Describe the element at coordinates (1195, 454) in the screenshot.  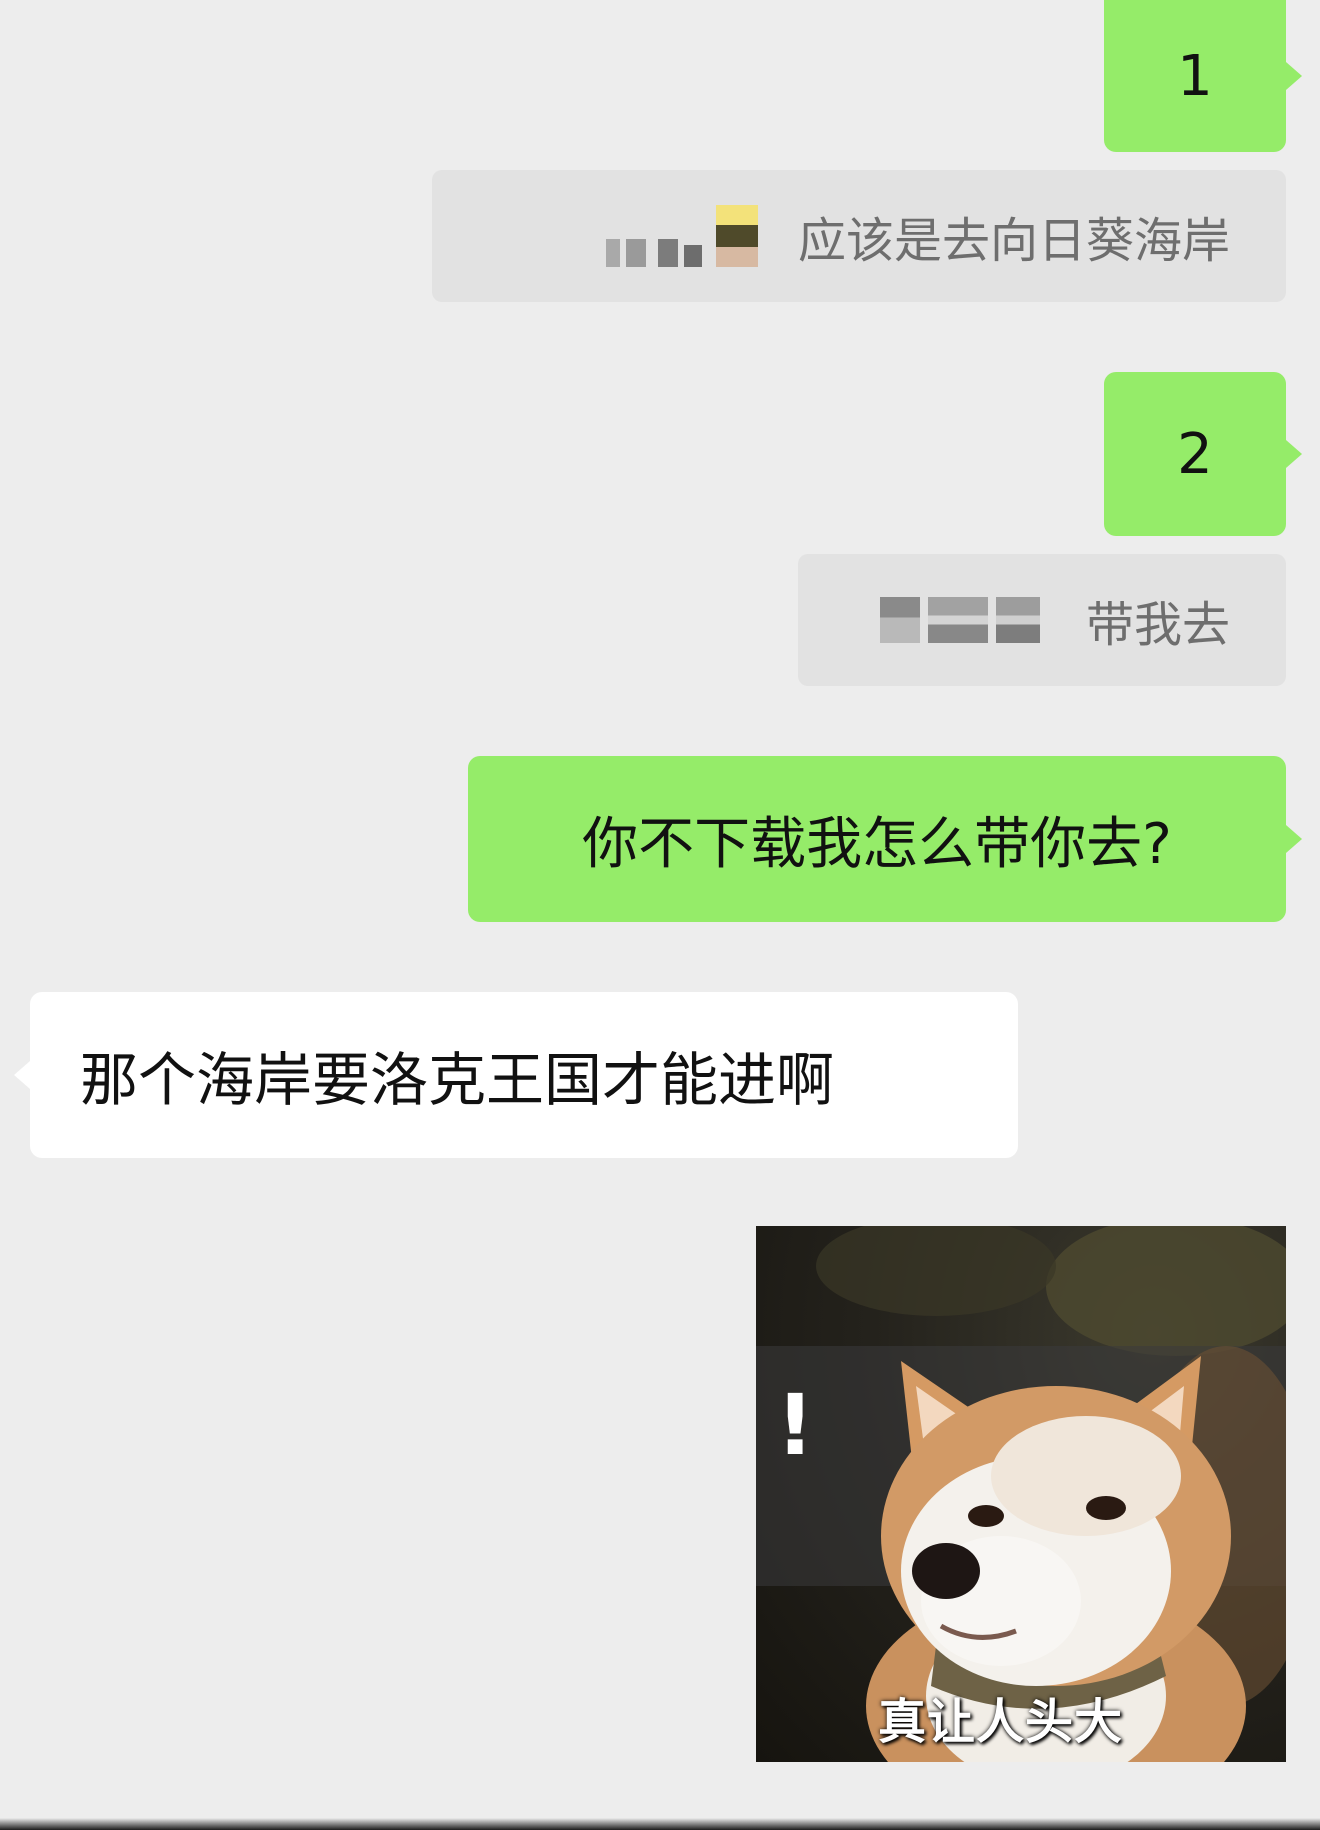
I see `message-text: 2` at that location.